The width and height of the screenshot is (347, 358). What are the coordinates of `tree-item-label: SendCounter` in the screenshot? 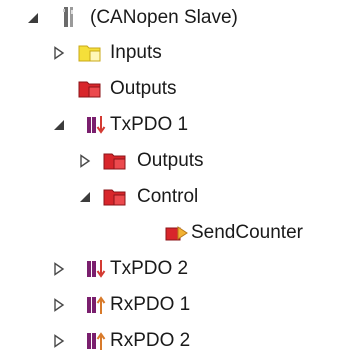 It's located at (247, 232).